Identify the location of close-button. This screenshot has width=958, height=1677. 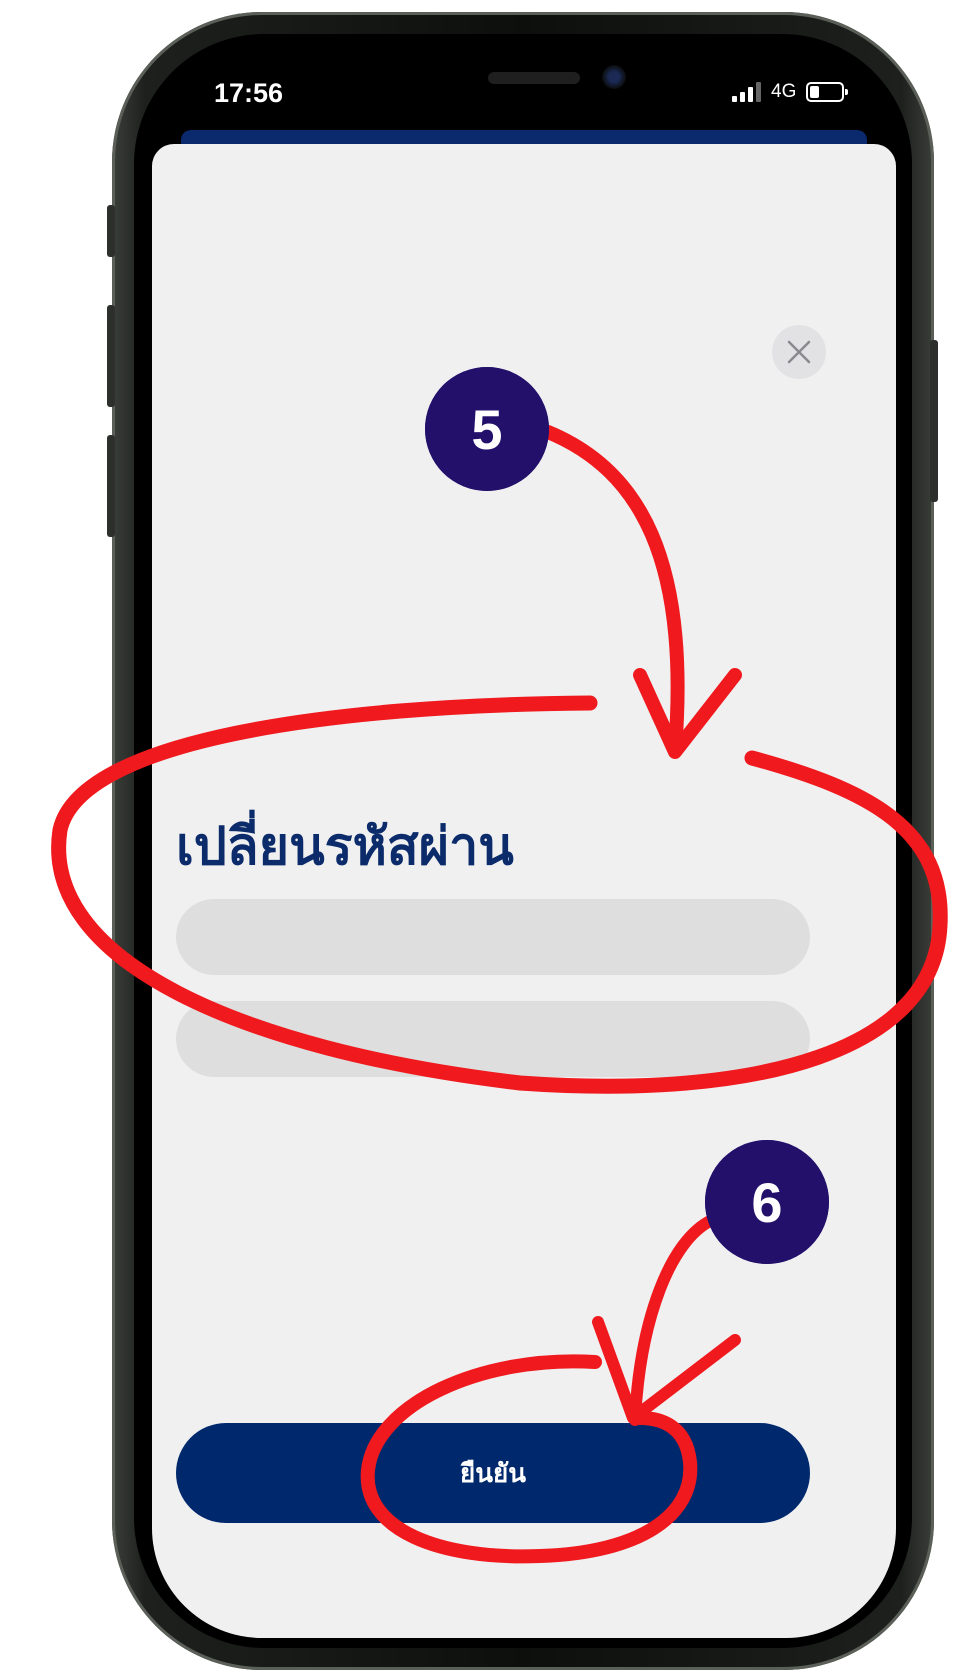
(799, 352).